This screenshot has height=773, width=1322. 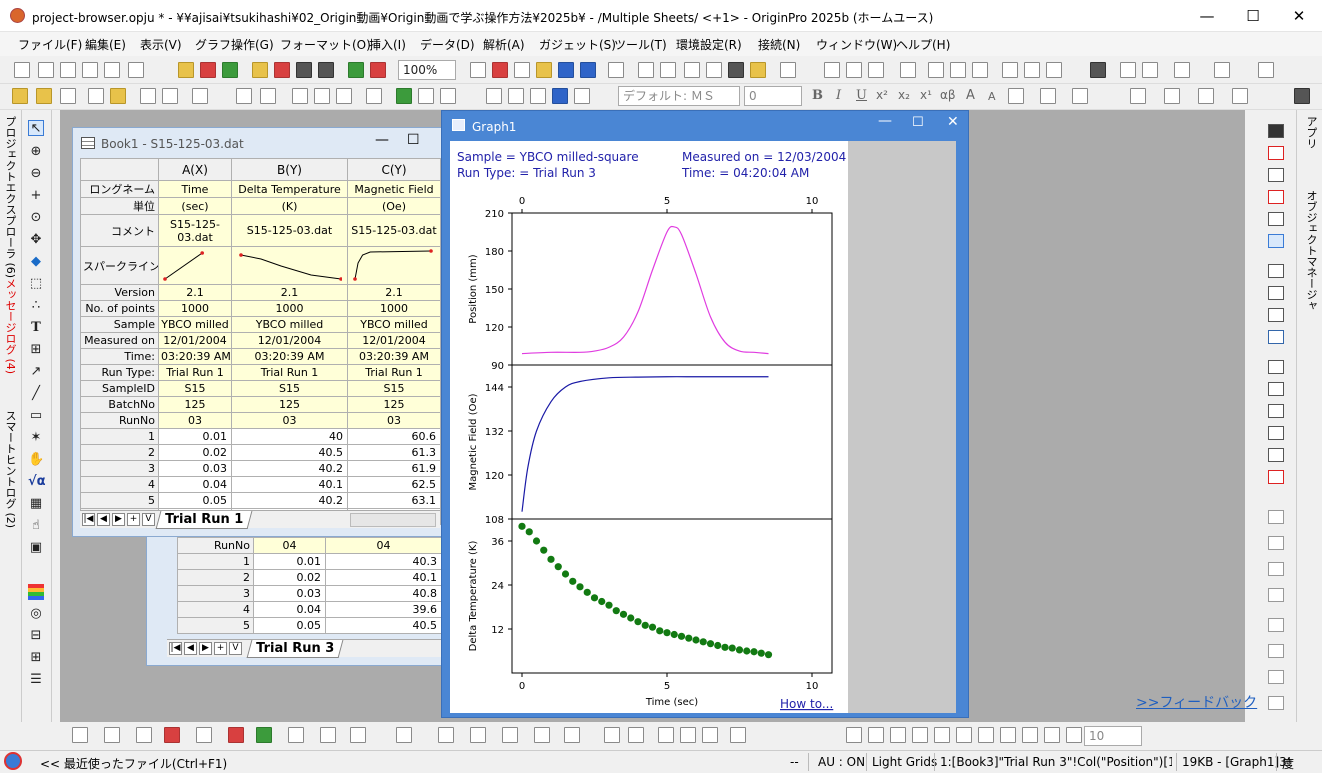 I want to click on meta-cell: 2.1, so click(x=394, y=292).